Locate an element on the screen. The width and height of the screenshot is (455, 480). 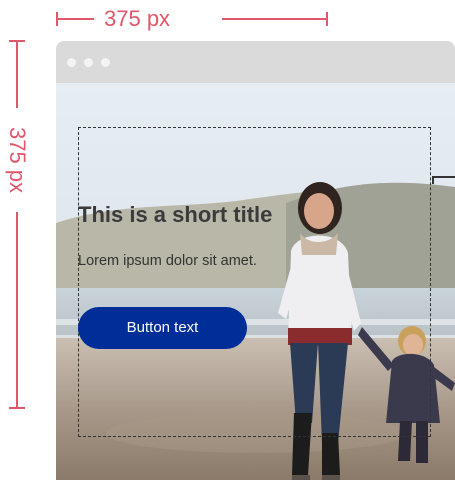
callout-pointer-line is located at coordinates (444, 177).